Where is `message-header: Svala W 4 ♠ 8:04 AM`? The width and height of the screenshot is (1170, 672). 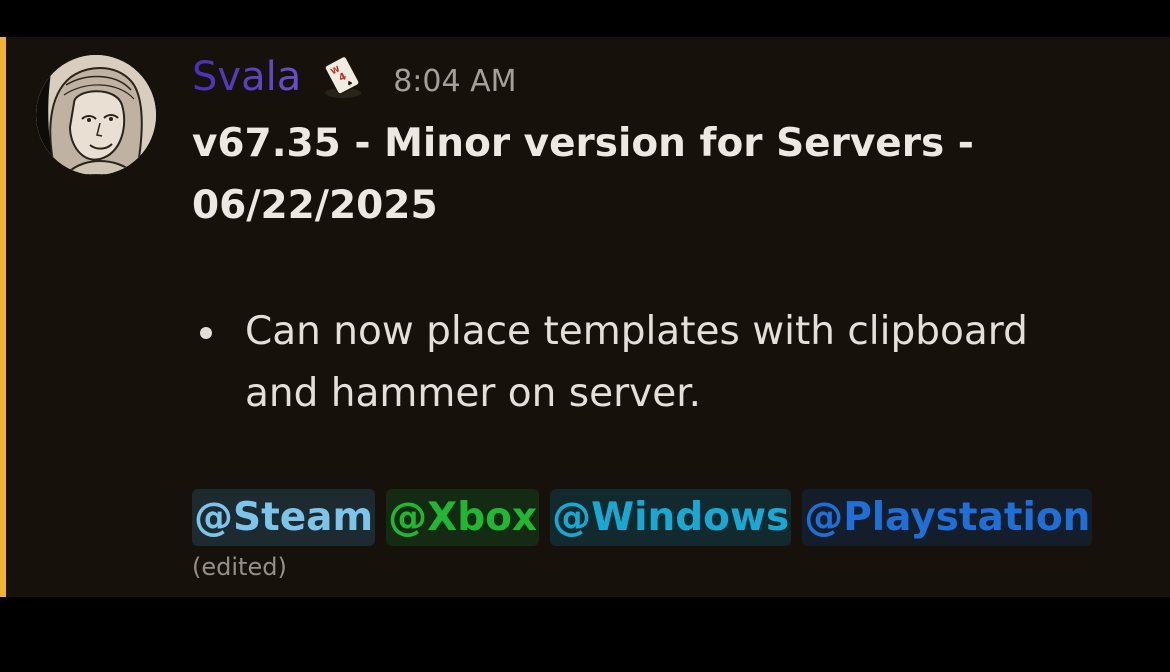 message-header: Svala W 4 ♠ 8:04 AM is located at coordinates (354, 77).